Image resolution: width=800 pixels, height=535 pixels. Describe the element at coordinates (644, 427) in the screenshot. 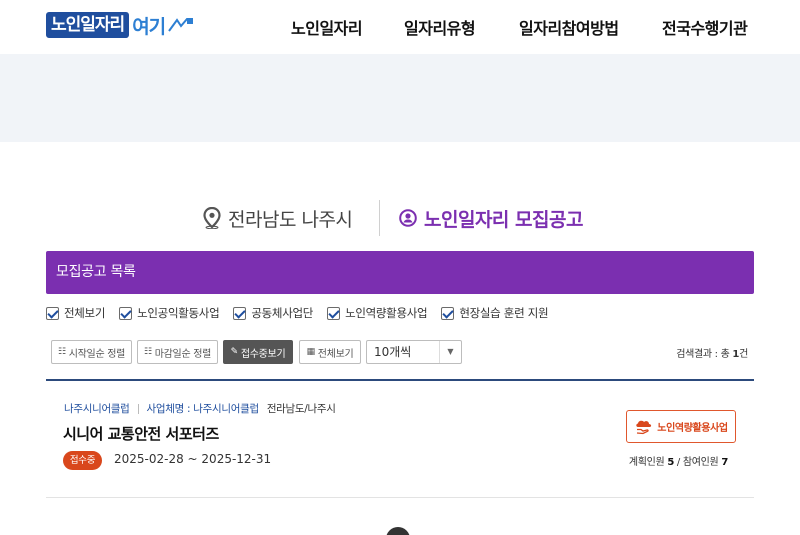

I see `cloud-hand-icon` at that location.